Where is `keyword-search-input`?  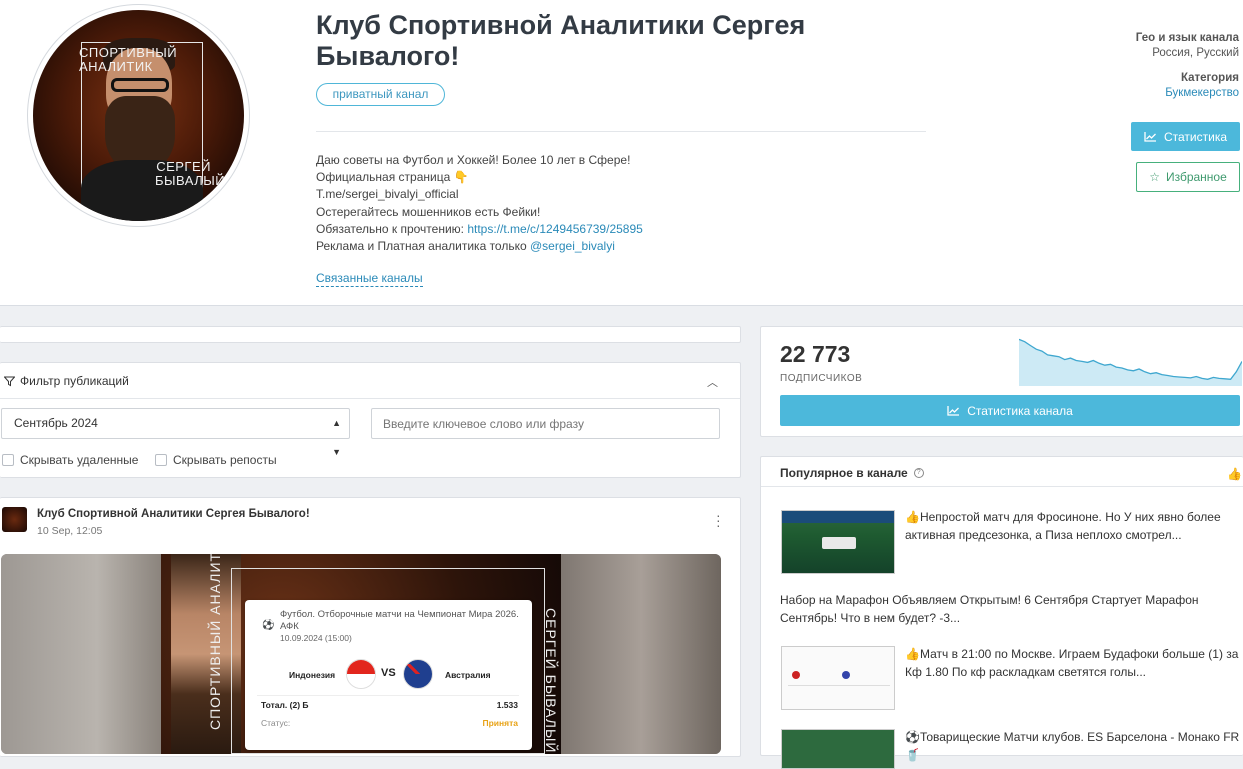 keyword-search-input is located at coordinates (545, 423).